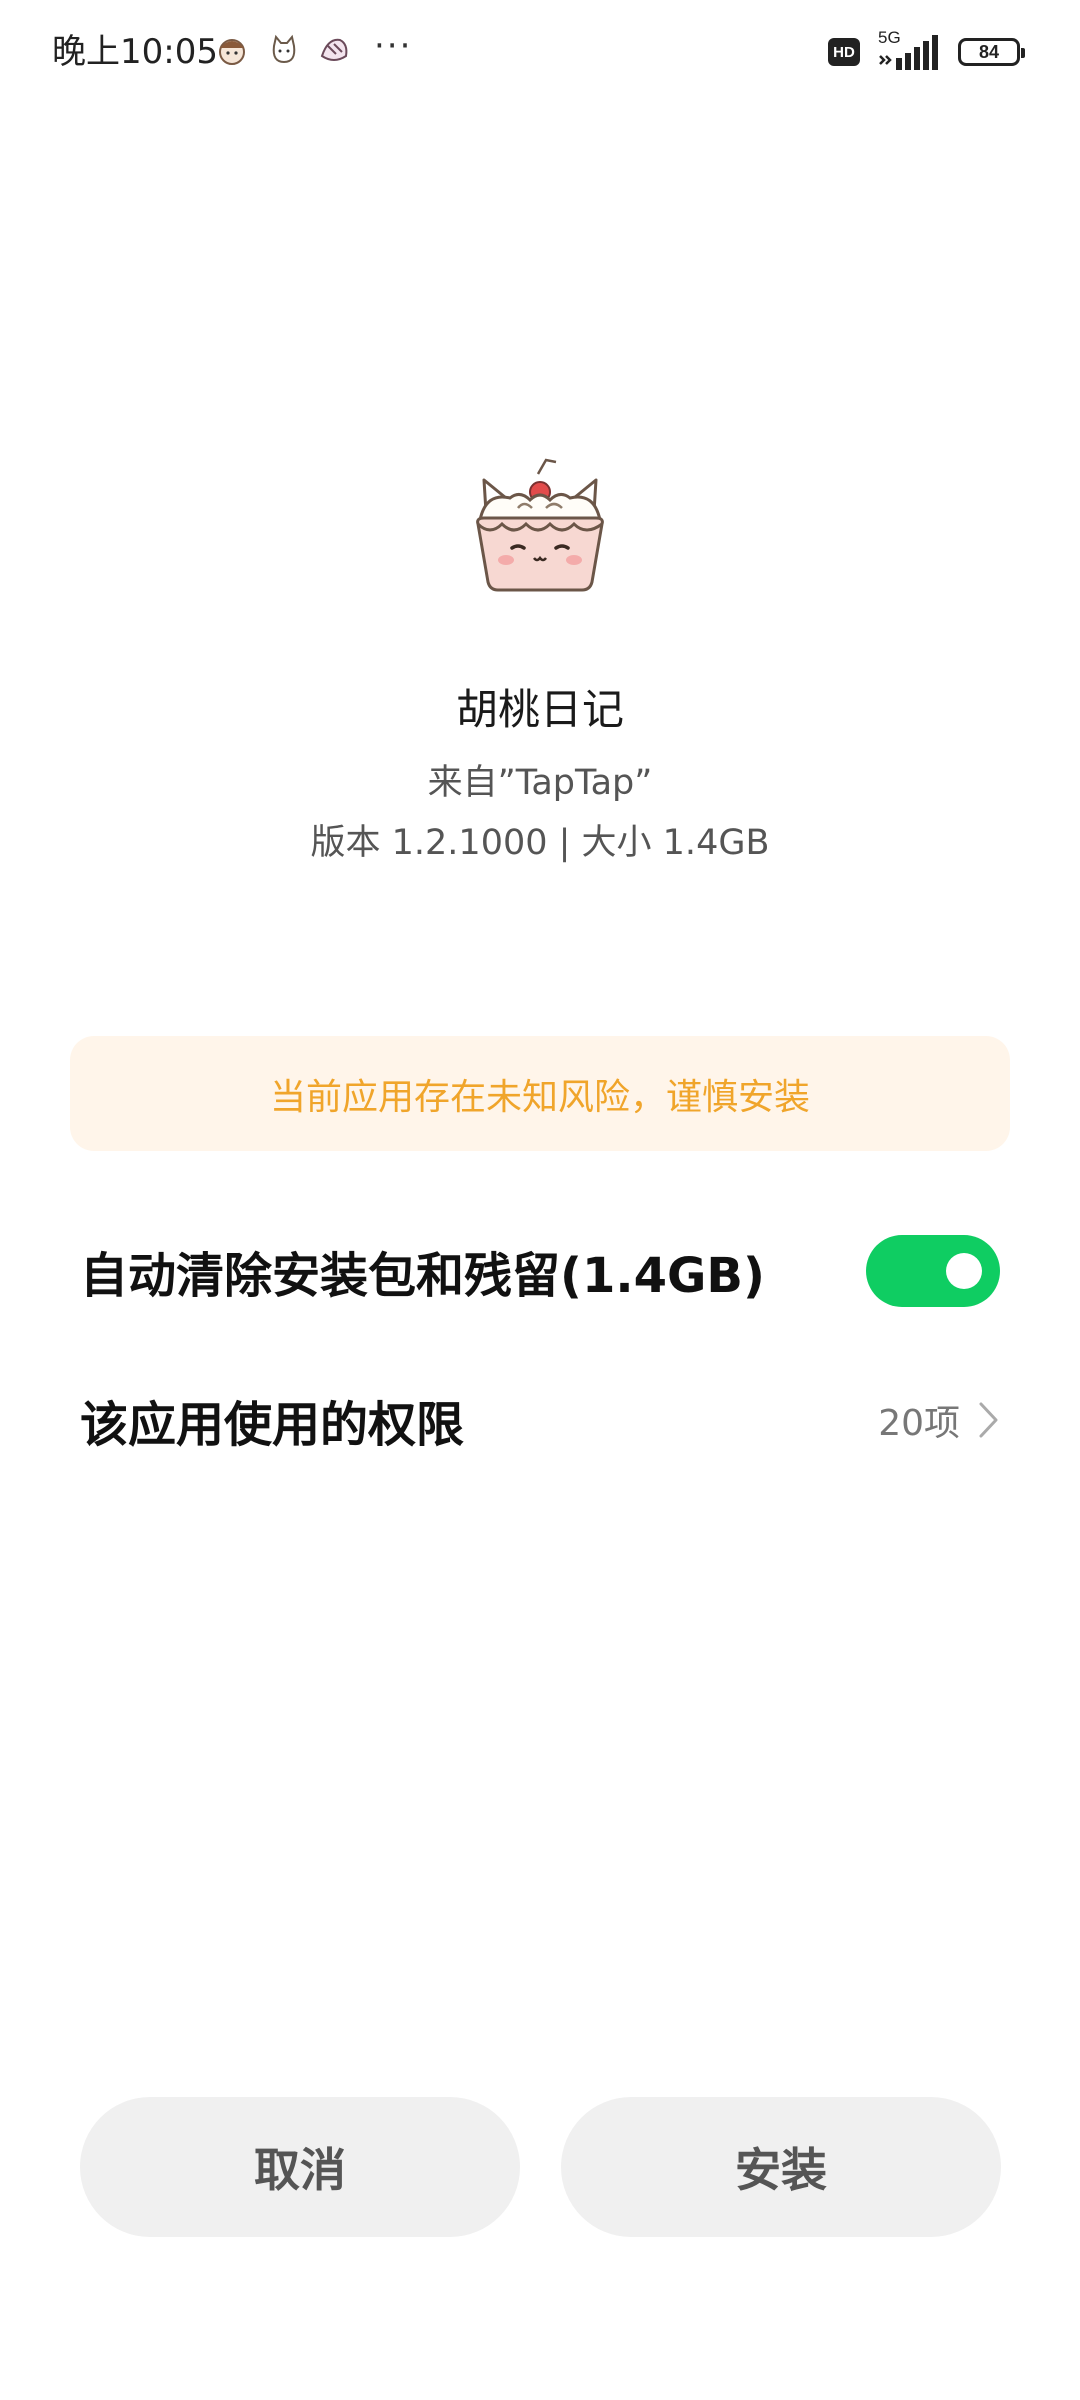  What do you see at coordinates (334, 49) in the screenshot?
I see `notification-character-icon` at bounding box center [334, 49].